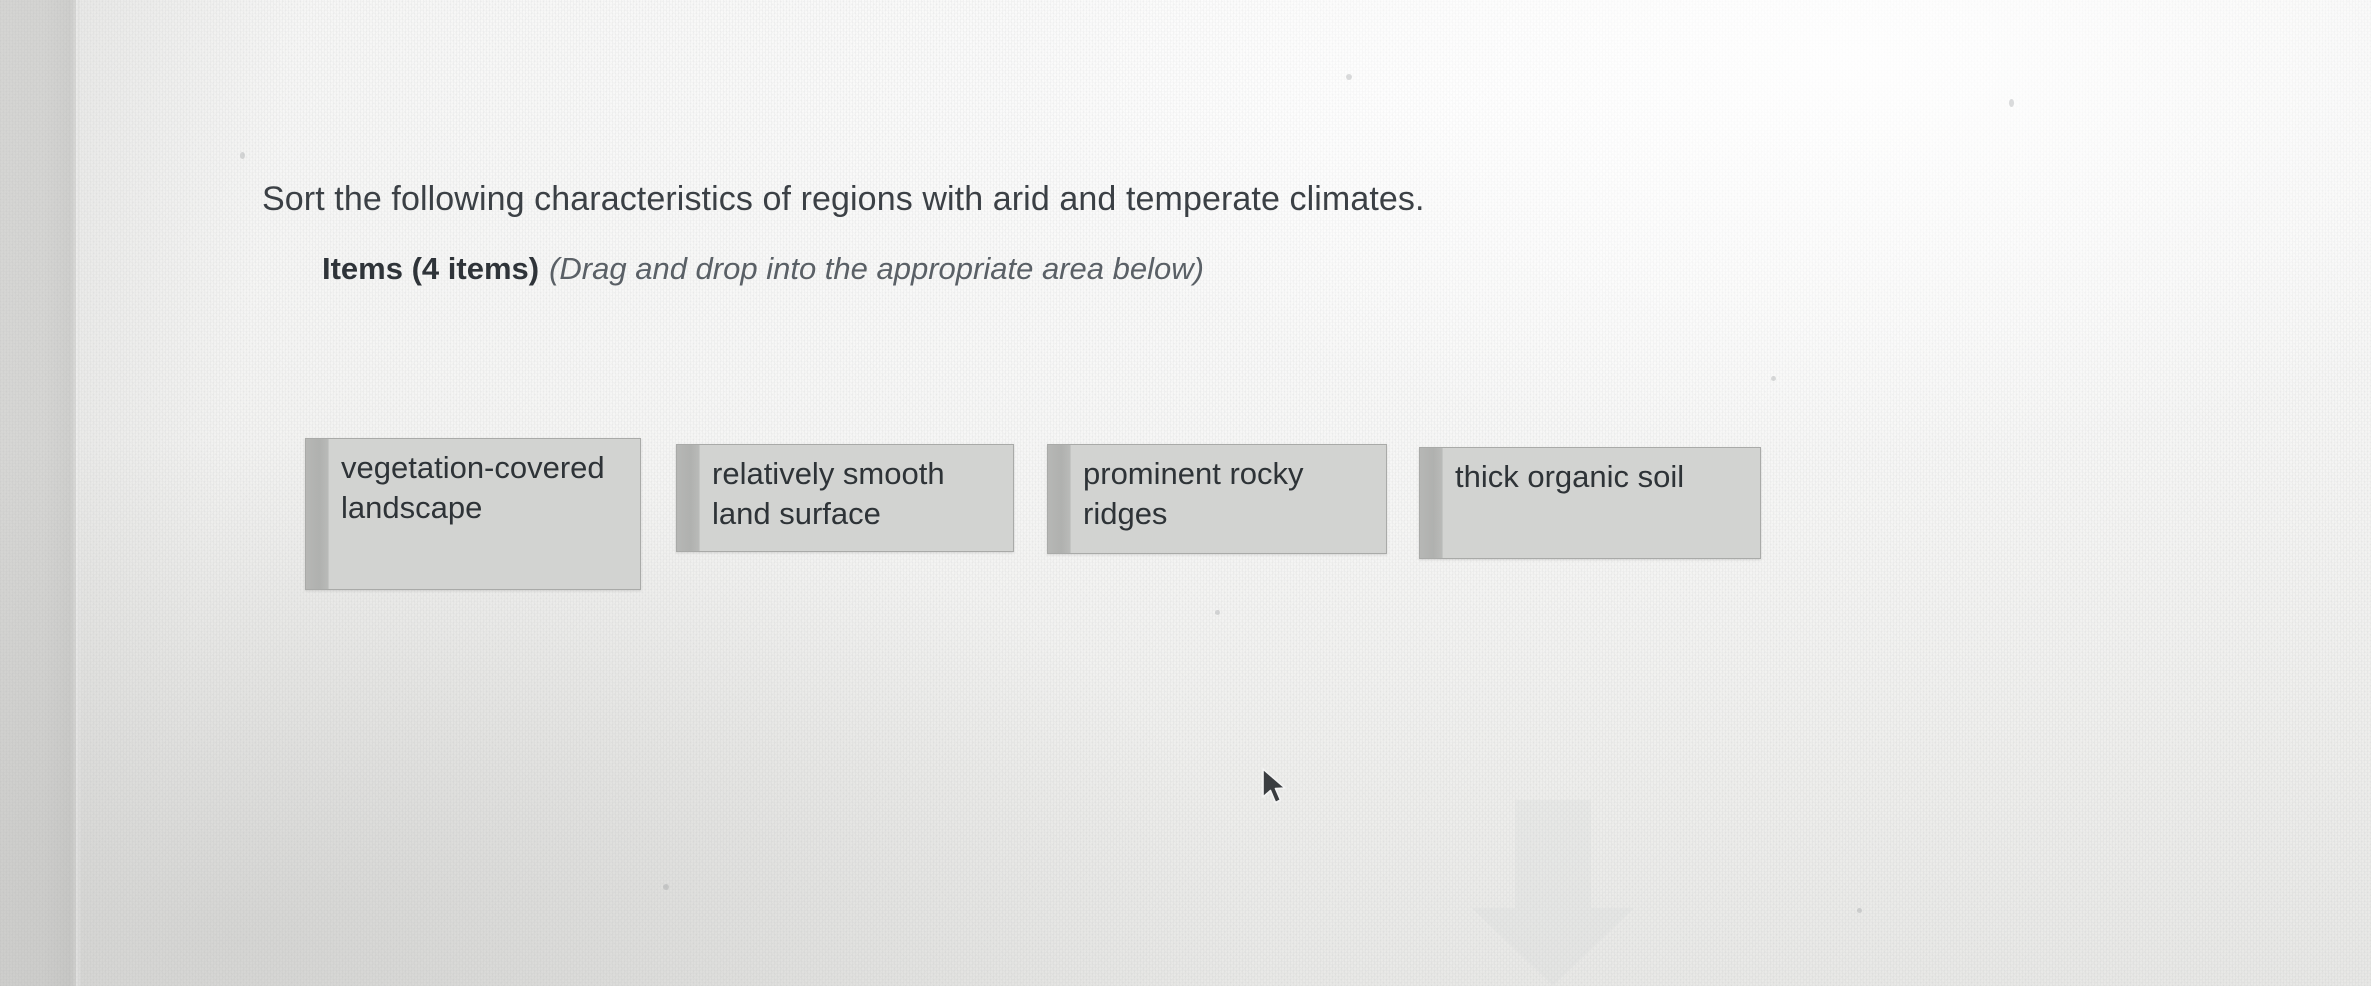  I want to click on draggable-item-label: vegetation-covered landscape, so click(473, 488).